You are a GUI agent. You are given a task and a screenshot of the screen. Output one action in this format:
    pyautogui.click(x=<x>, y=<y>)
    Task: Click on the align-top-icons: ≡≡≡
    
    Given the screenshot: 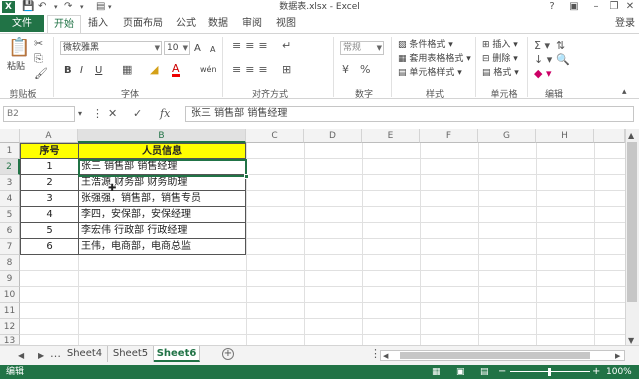 What is the action you would take?
    pyautogui.click(x=252, y=46)
    